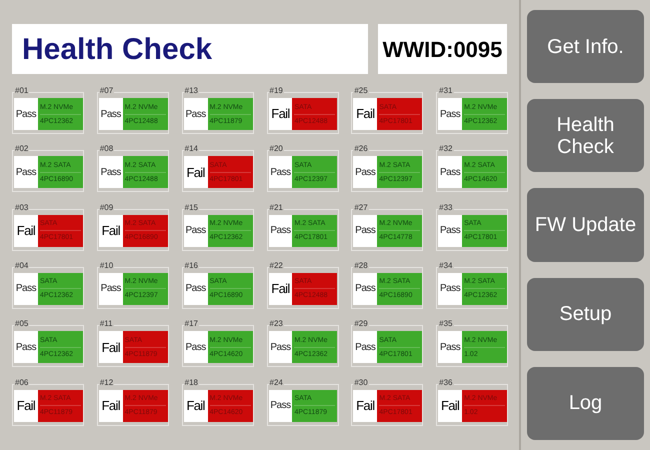 This screenshot has height=450, width=650. I want to click on slot-number: #36, so click(446, 383).